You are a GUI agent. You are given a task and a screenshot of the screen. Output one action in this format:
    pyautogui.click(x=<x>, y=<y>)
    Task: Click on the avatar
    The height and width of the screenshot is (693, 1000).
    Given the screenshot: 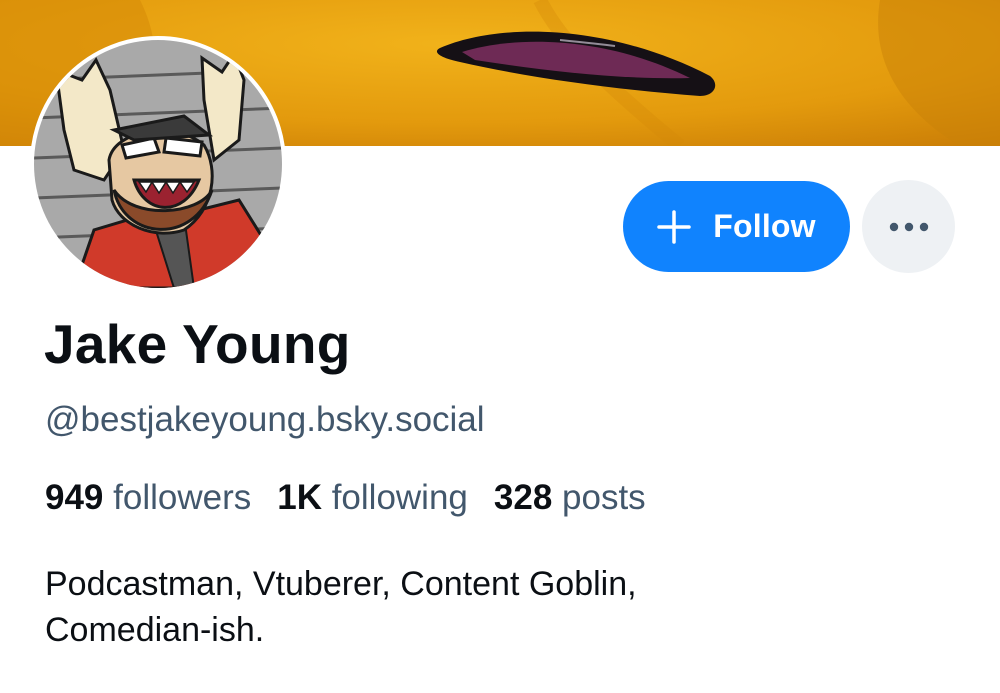 What is the action you would take?
    pyautogui.click(x=158, y=164)
    